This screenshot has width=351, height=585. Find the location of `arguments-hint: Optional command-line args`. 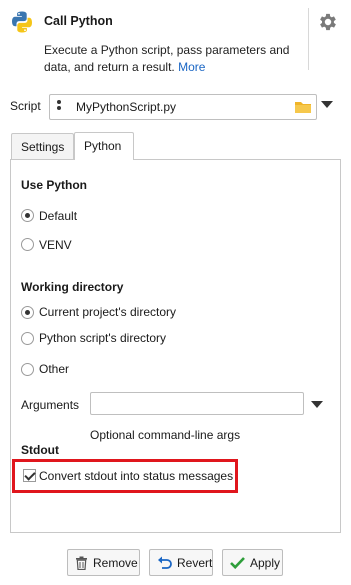

arguments-hint: Optional command-line args is located at coordinates (165, 435).